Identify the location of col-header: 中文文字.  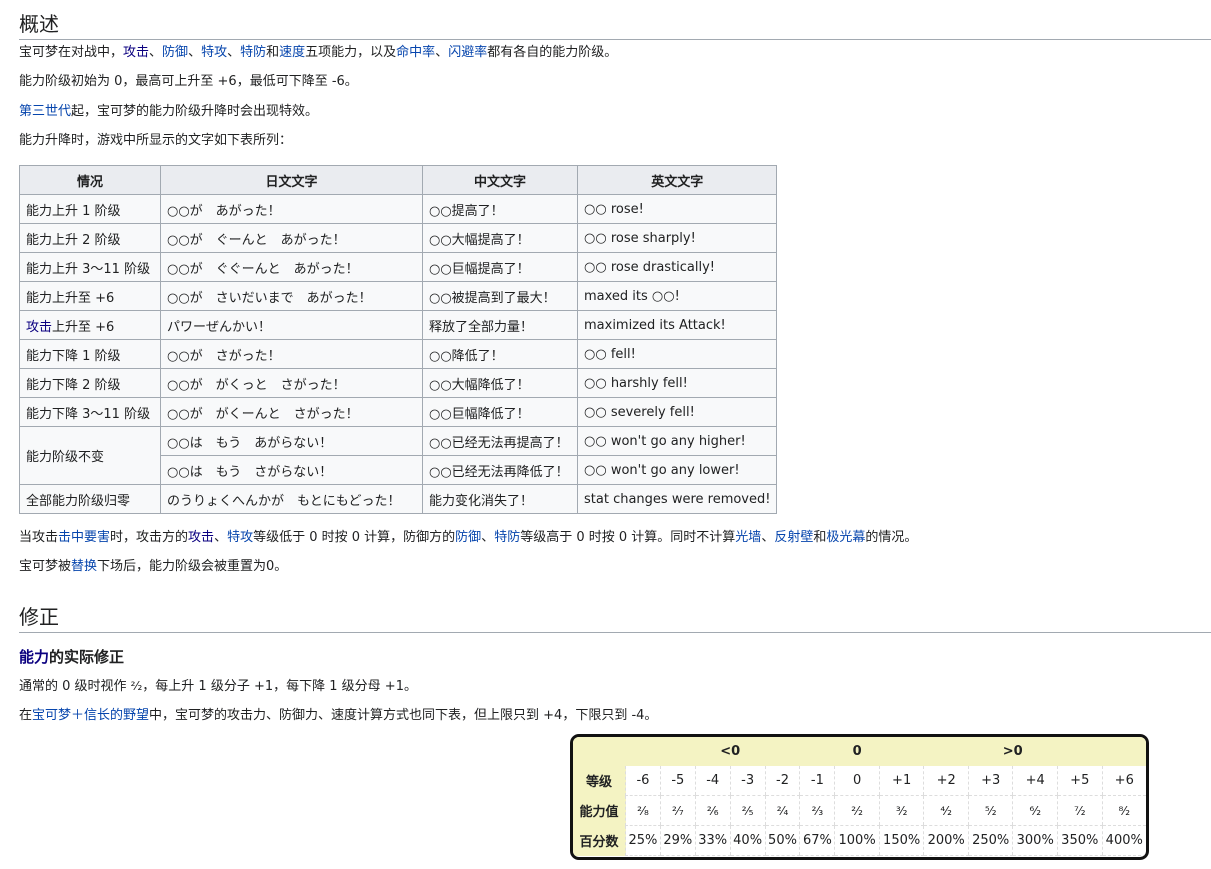
(500, 180).